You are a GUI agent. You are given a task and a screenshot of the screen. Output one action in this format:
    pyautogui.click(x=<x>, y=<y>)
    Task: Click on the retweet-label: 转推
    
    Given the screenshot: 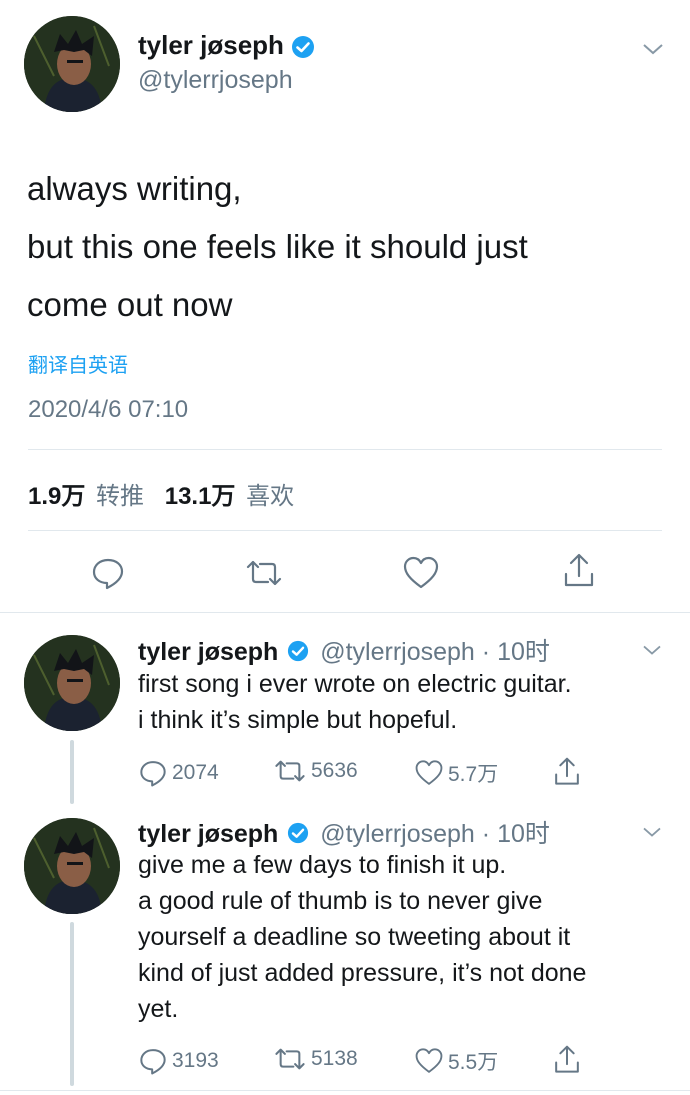 What is the action you would take?
    pyautogui.click(x=120, y=496)
    